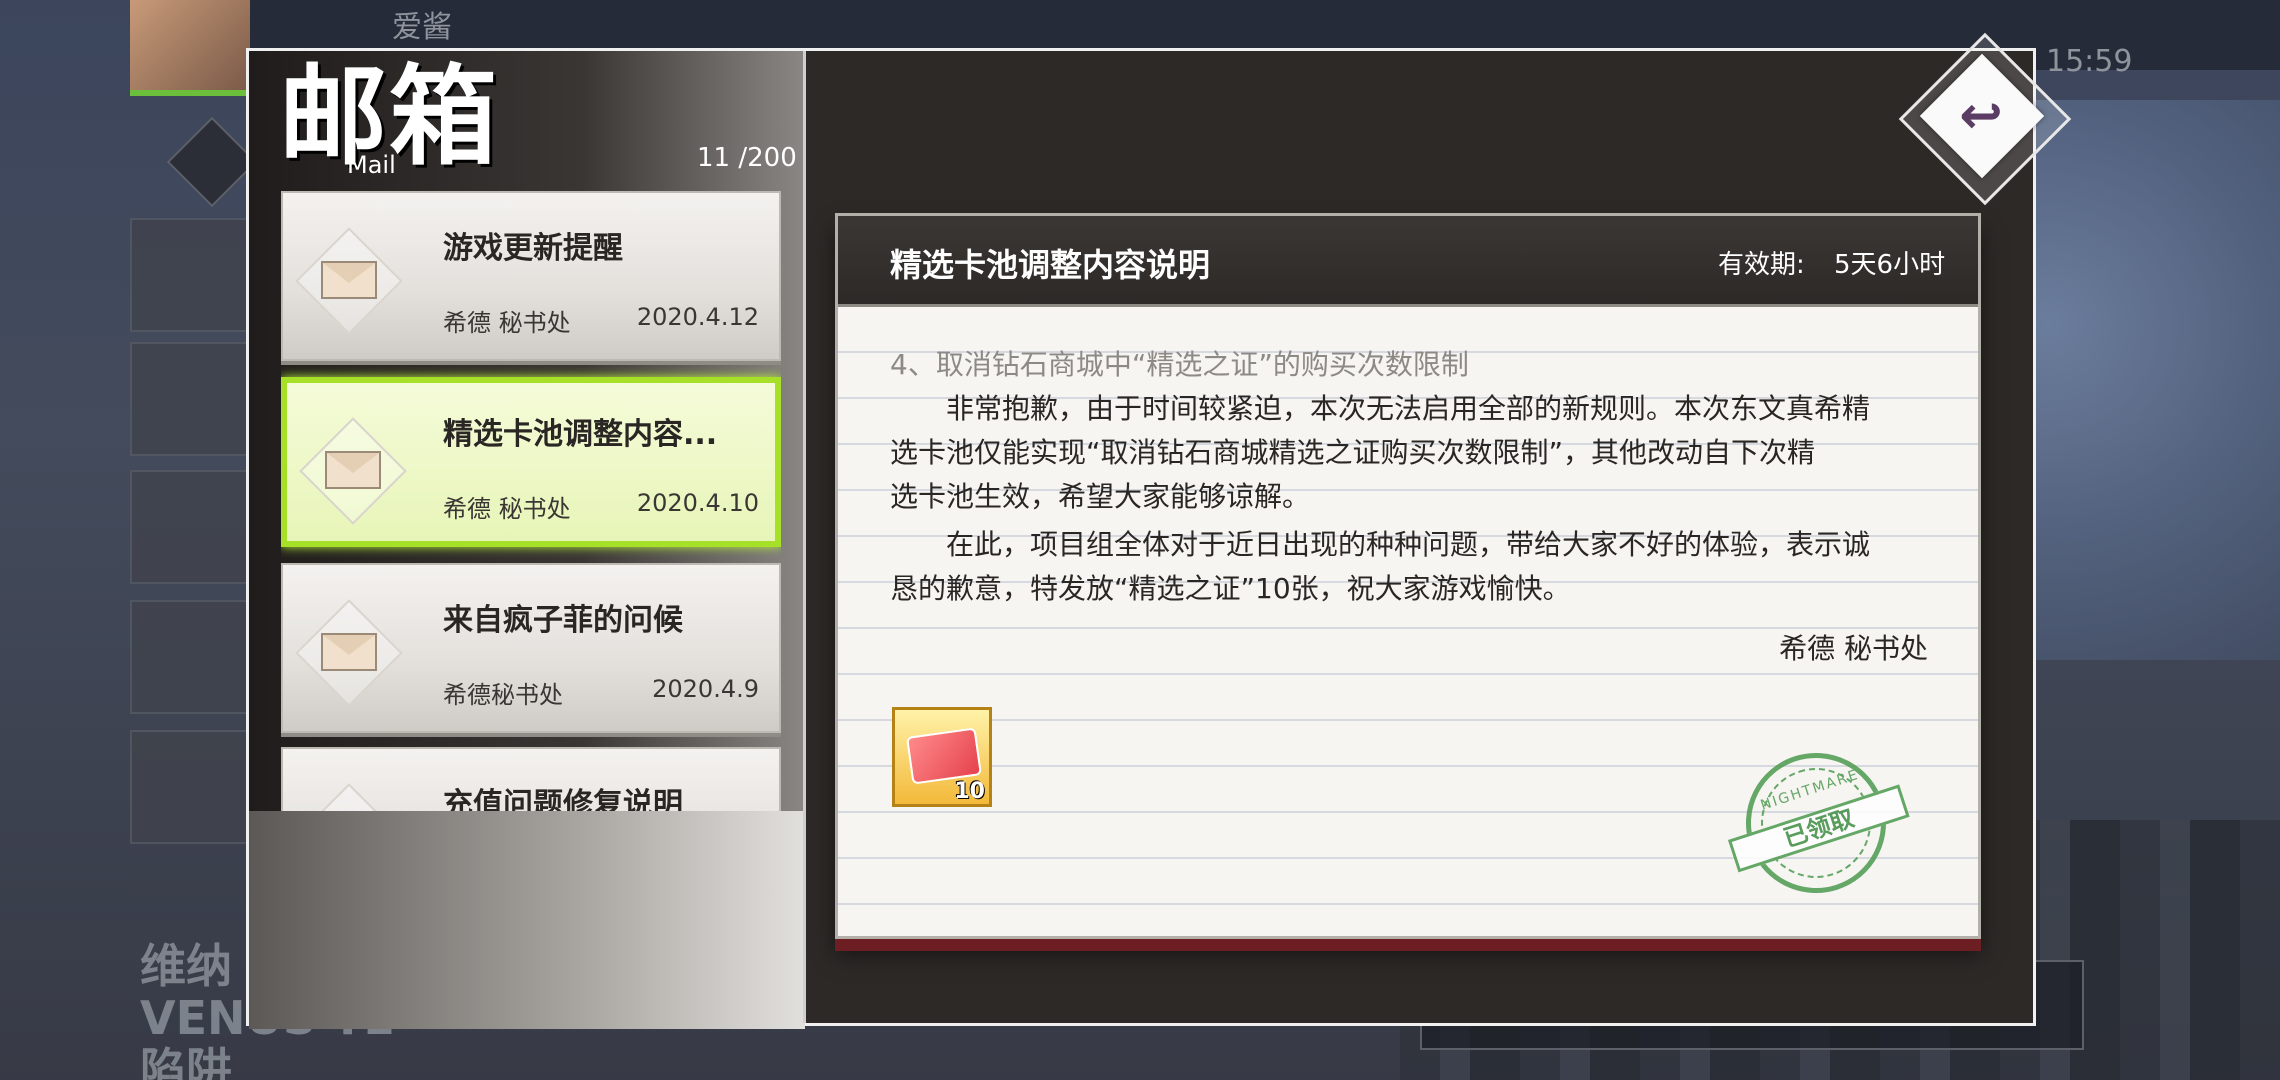 The height and width of the screenshot is (1080, 2280). What do you see at coordinates (1179, 364) in the screenshot?
I see `letter-line: 4、取消钻石商城中“精选之证”的购买次数限制` at bounding box center [1179, 364].